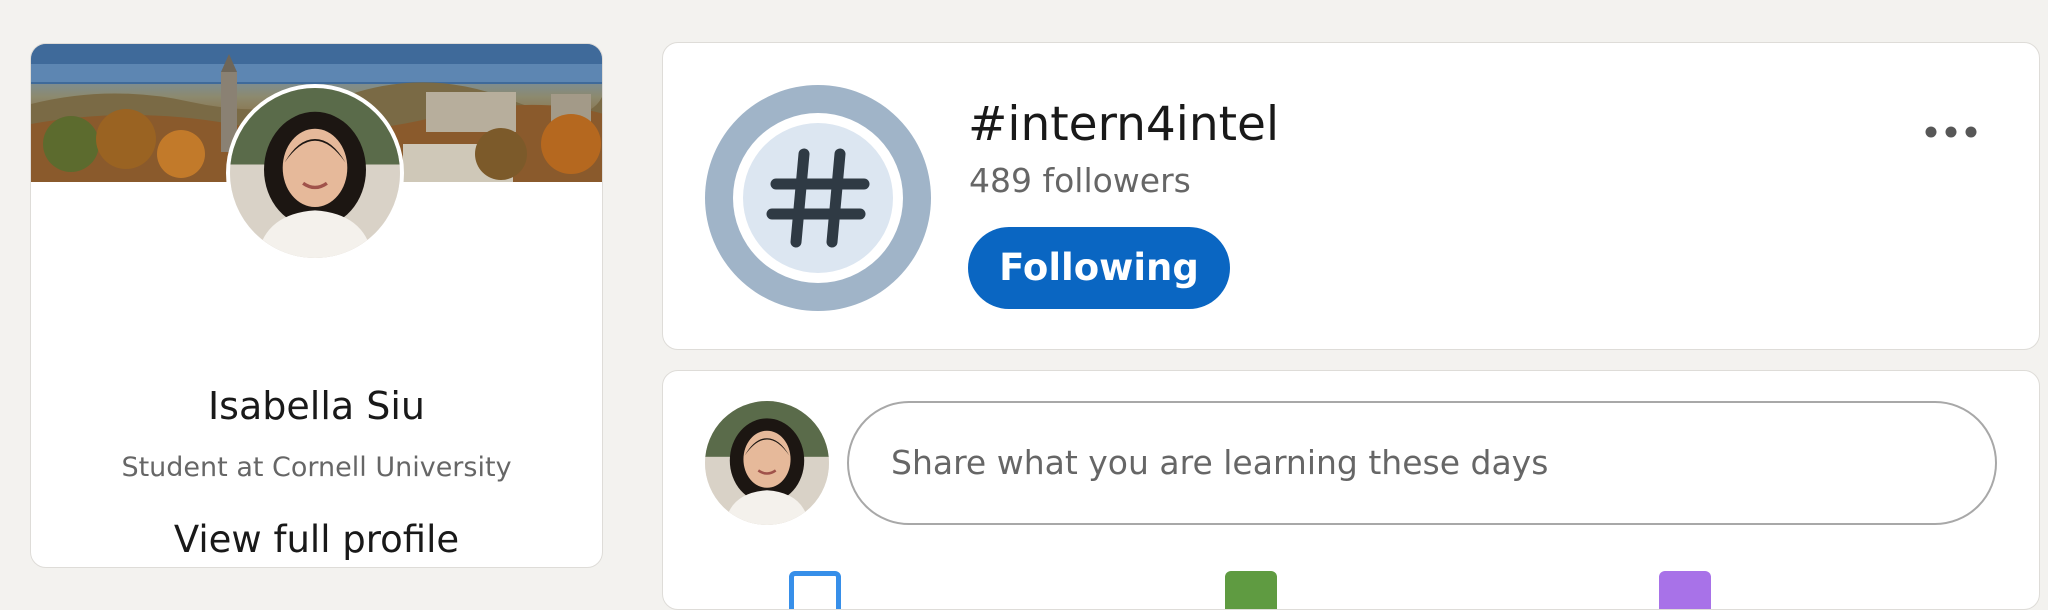 This screenshot has width=2048, height=610. I want to click on more-options-button, so click(1951, 132).